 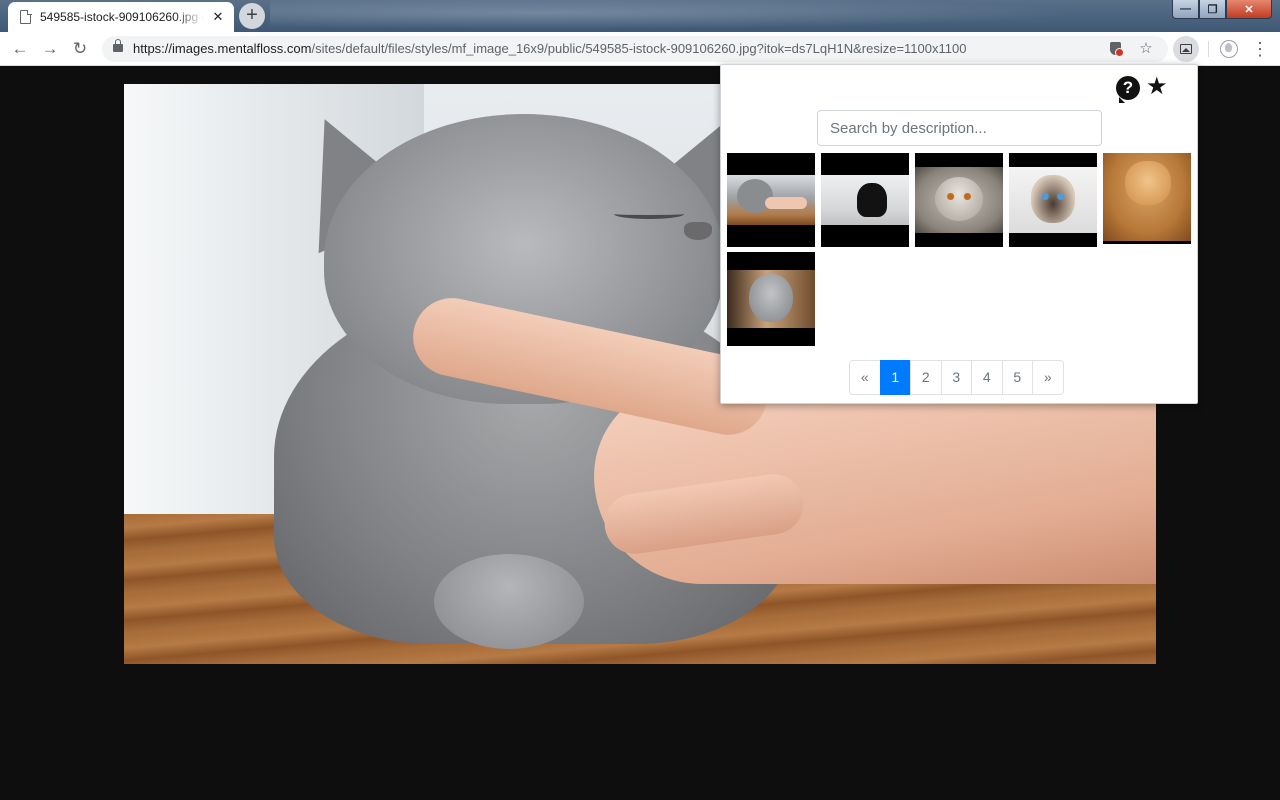 I want to click on forward-button: →, so click(x=50, y=49).